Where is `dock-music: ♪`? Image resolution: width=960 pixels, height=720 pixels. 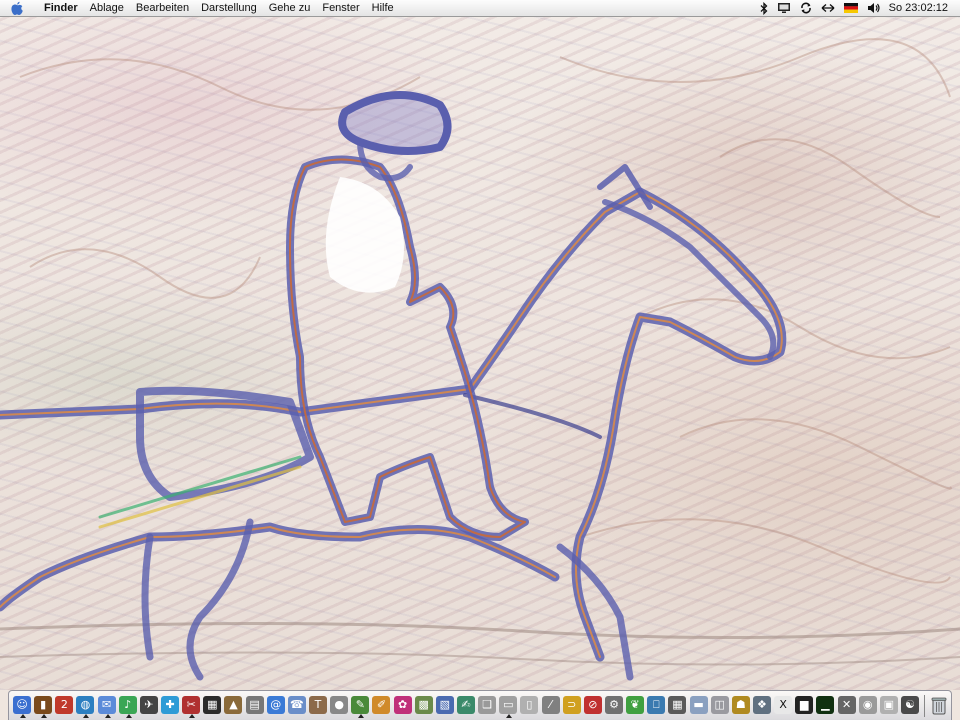
dock-music: ♪ is located at coordinates (127, 706).